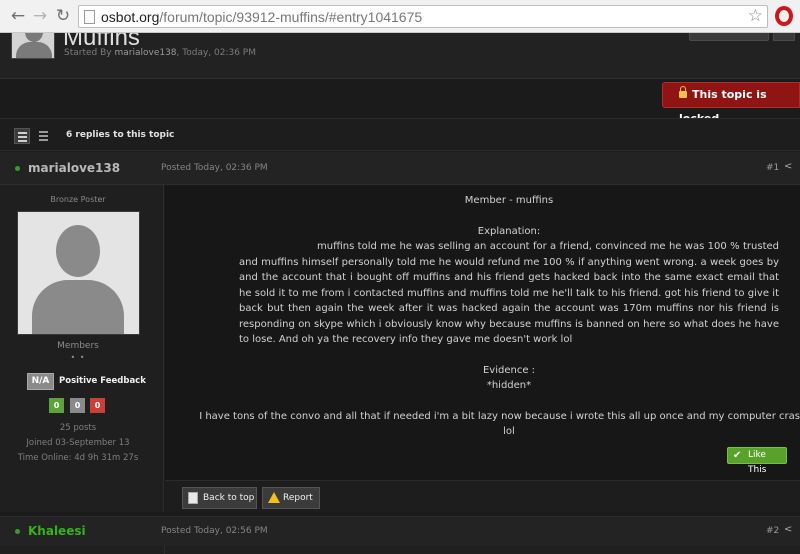 This screenshot has width=800, height=554. Describe the element at coordinates (772, 168) in the screenshot. I see `post-number-link: #1` at that location.